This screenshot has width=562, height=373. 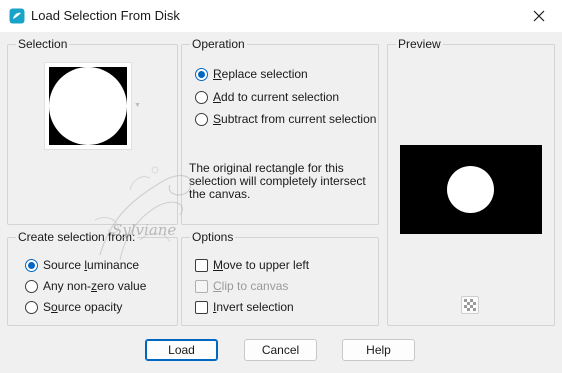 I want to click on checkbox-invert-label: Invert selection, so click(x=253, y=307).